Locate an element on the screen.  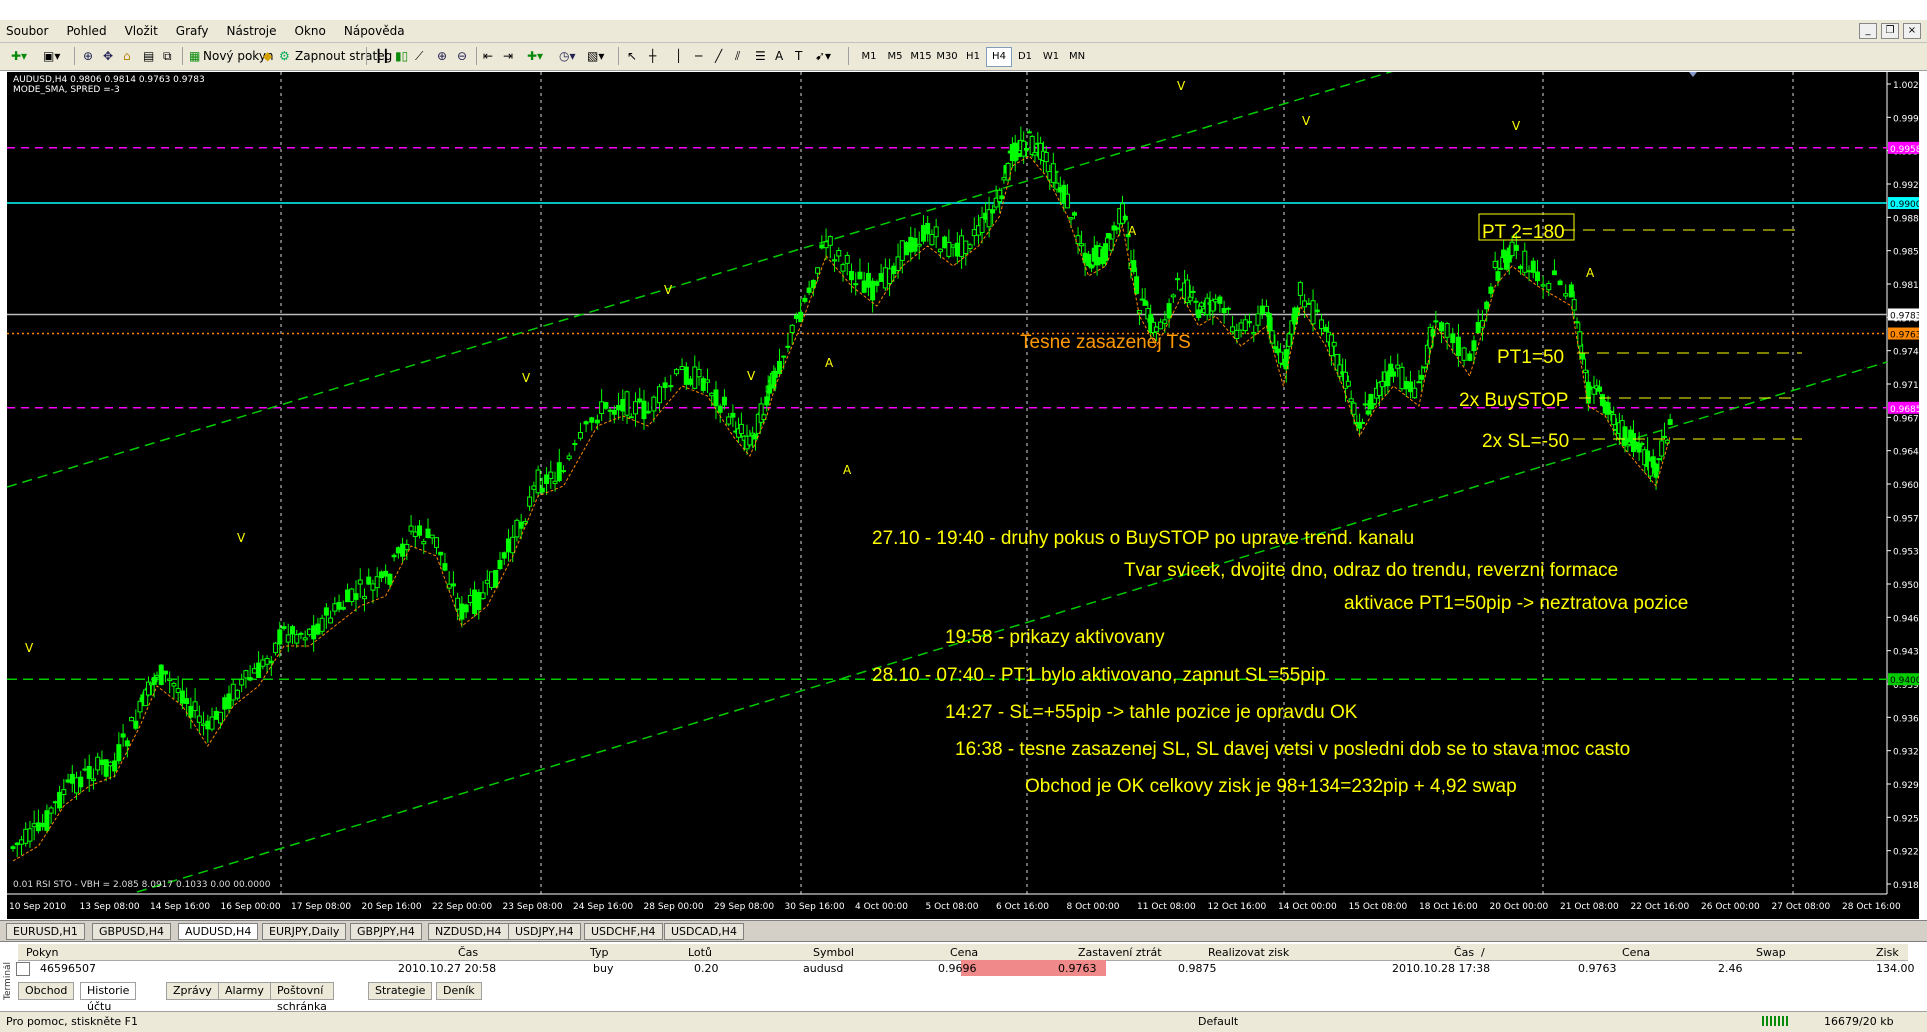
autoscroll-icon: ⇤ is located at coordinates (488, 56).